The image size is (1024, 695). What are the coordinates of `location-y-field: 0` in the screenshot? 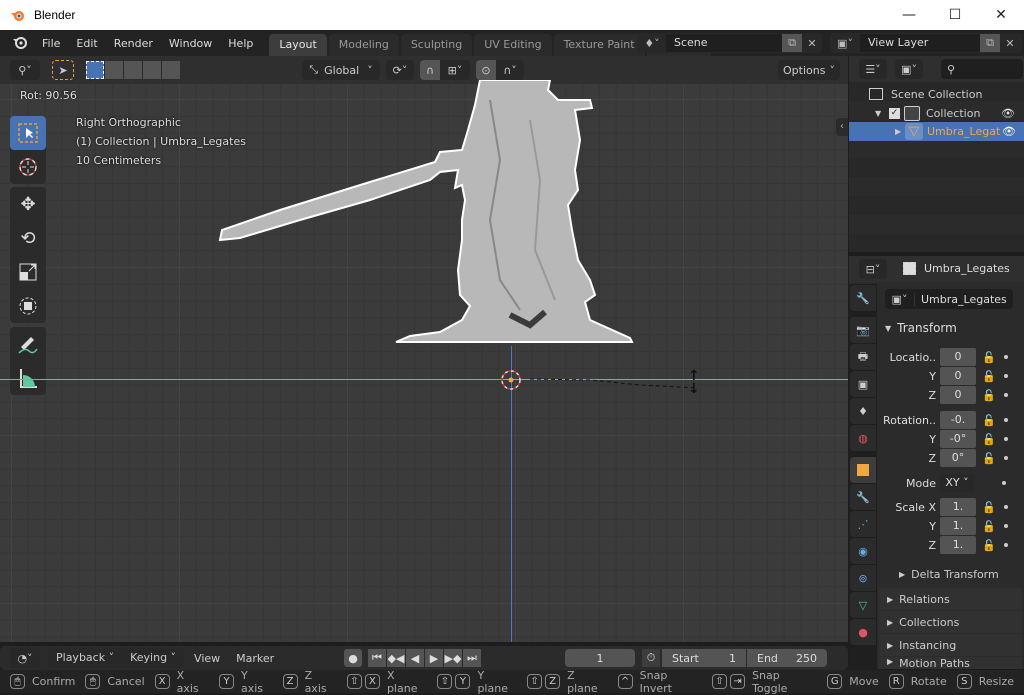 It's located at (958, 376).